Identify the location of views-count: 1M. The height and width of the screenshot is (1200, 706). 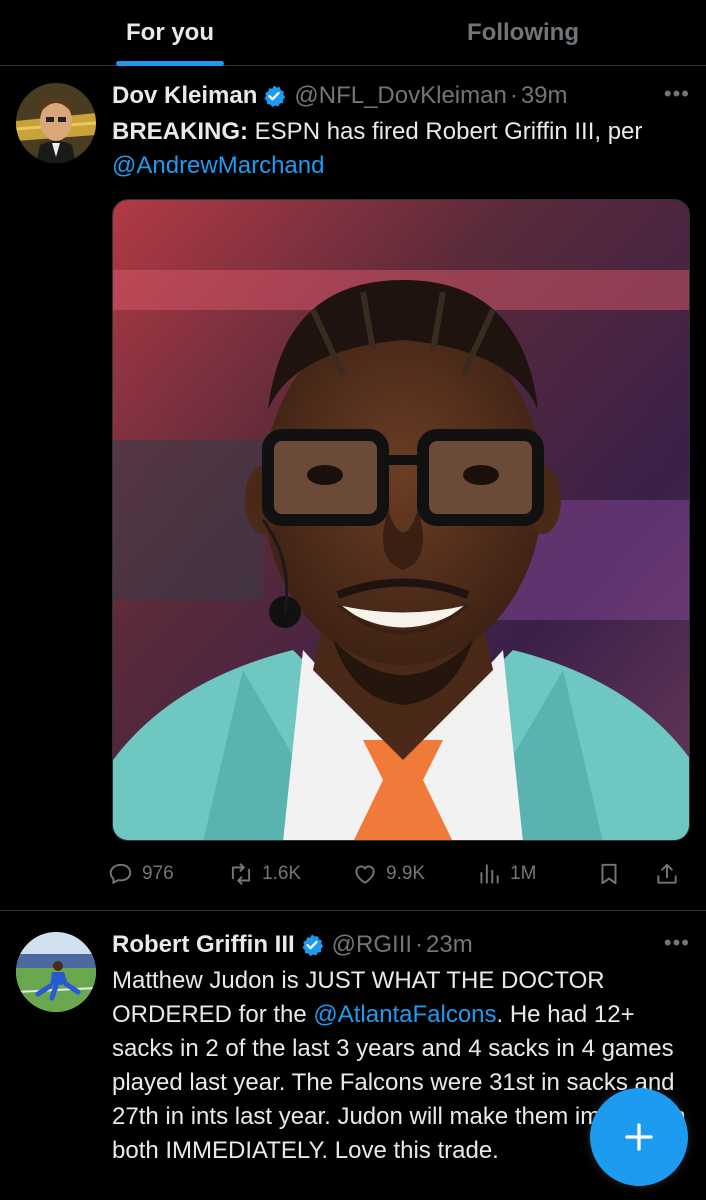
(523, 873).